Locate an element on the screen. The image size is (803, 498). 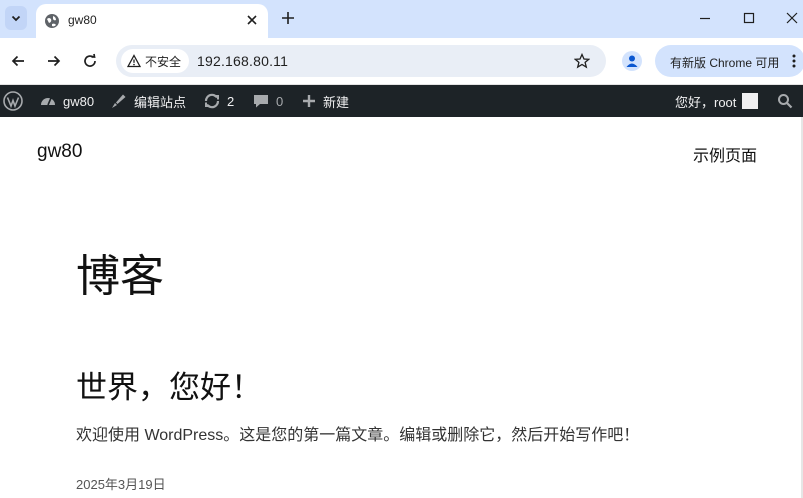
new-tab-icon is located at coordinates (288, 18).